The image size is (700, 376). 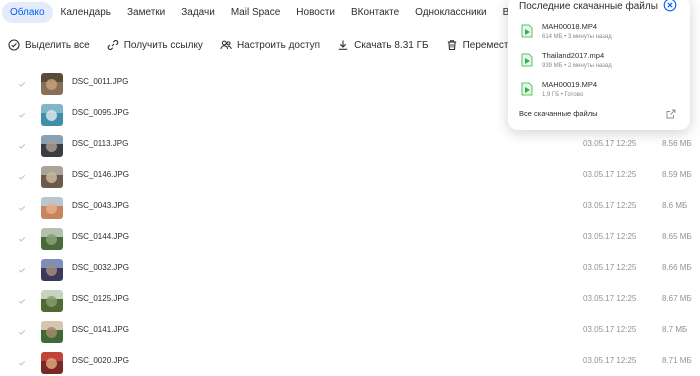 I want to click on select-all-button: Выделить все, so click(x=49, y=45).